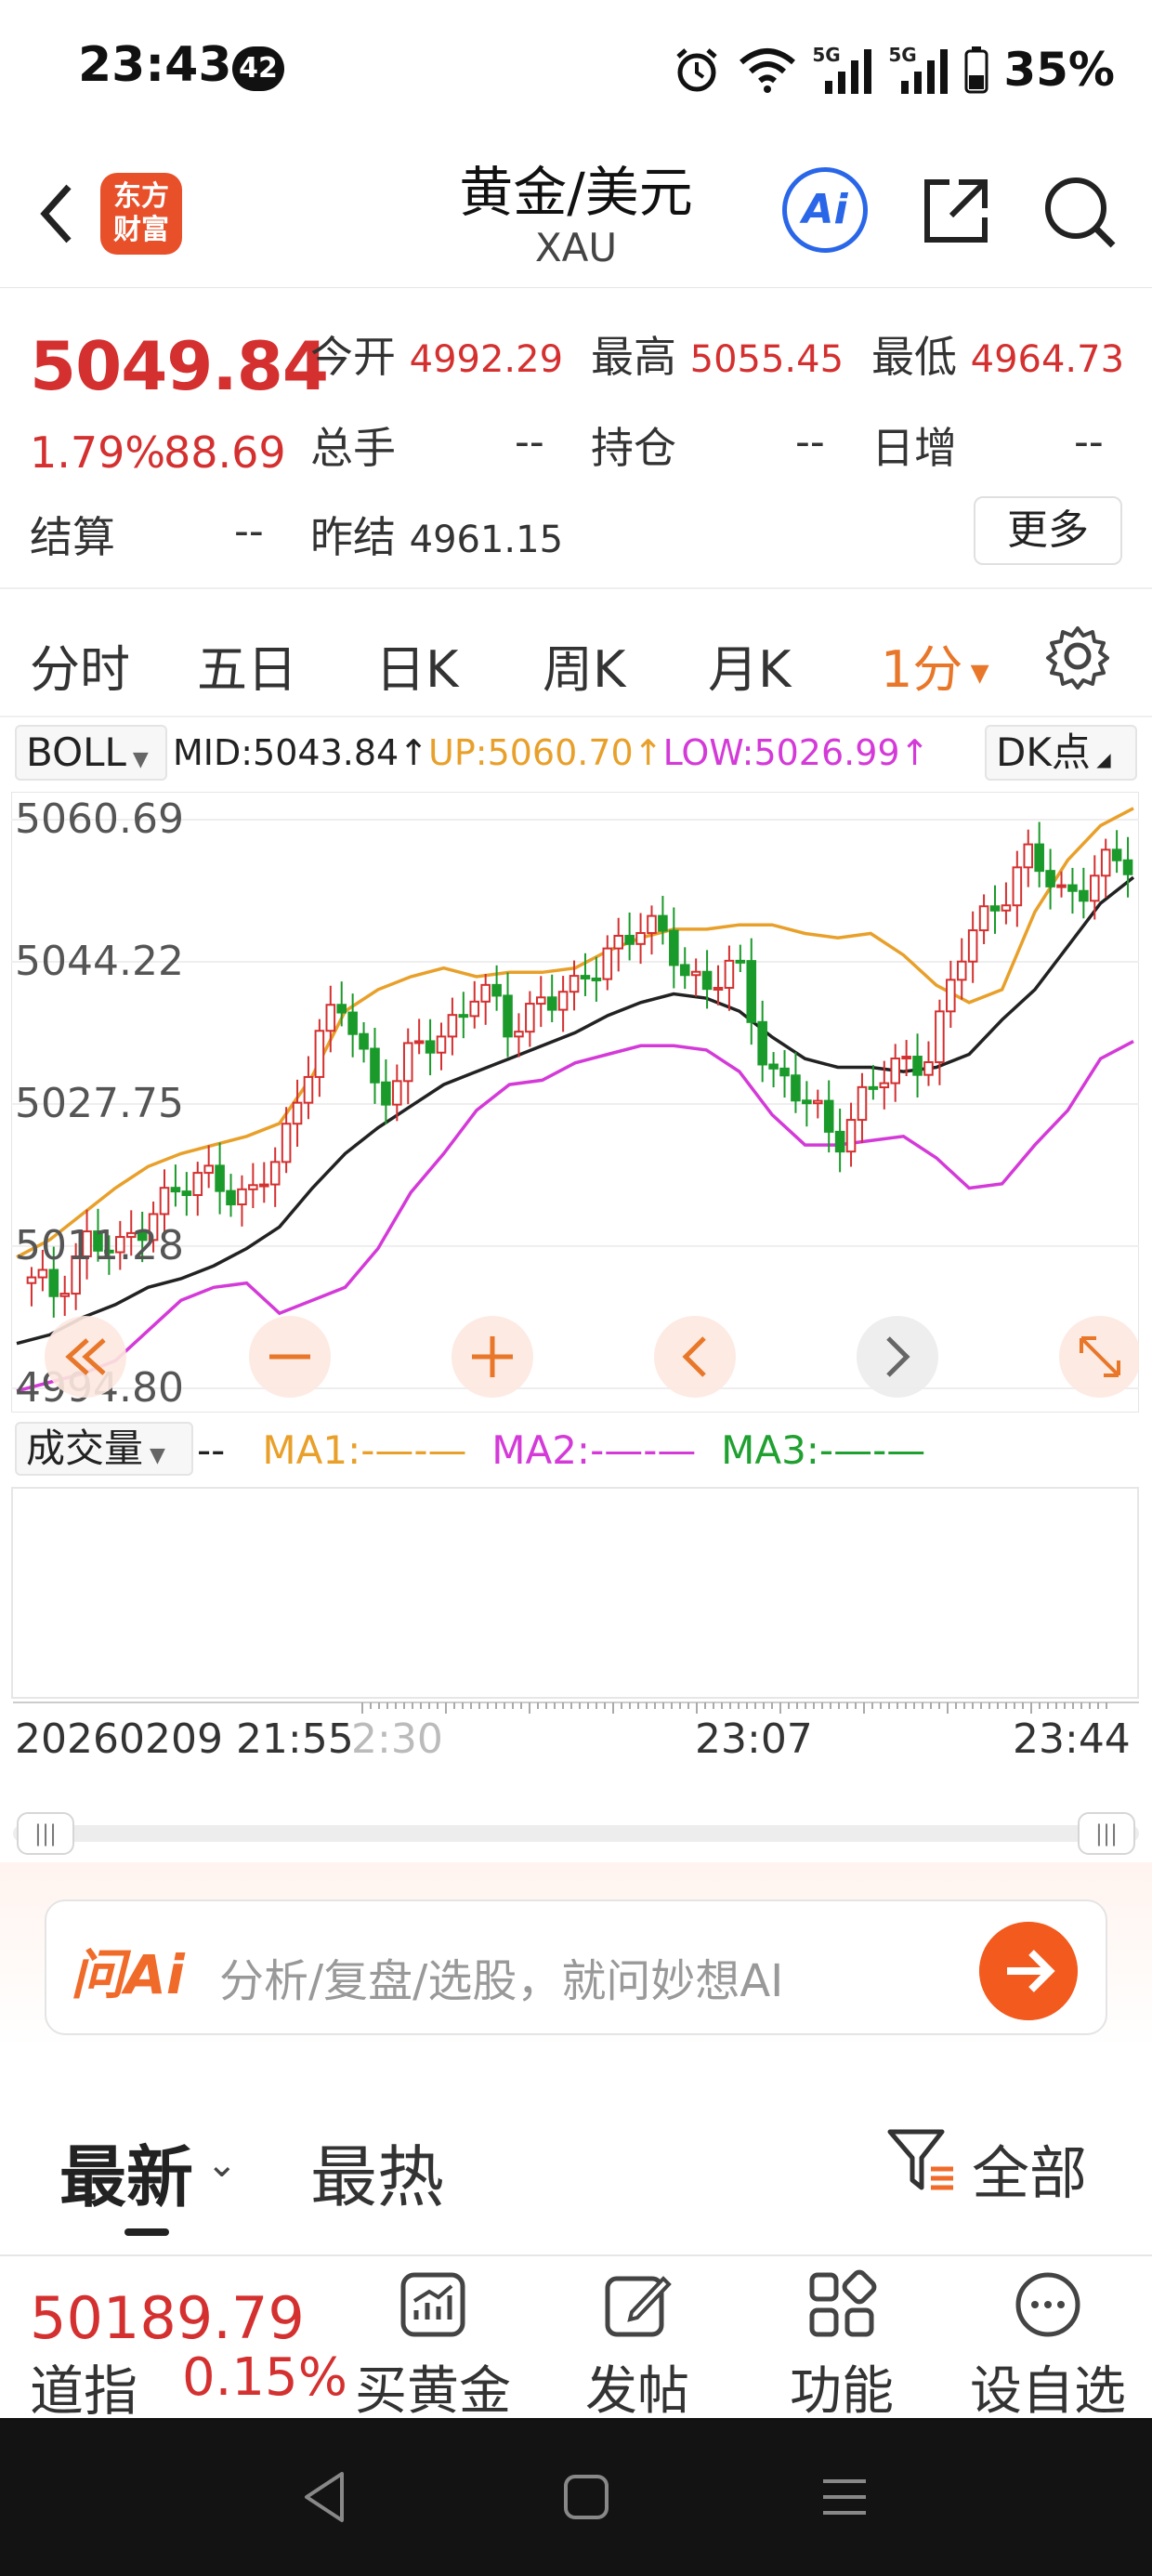 Image resolution: width=1152 pixels, height=2576 pixels. What do you see at coordinates (1099, 1357) in the screenshot?
I see `fullscreen-button` at bounding box center [1099, 1357].